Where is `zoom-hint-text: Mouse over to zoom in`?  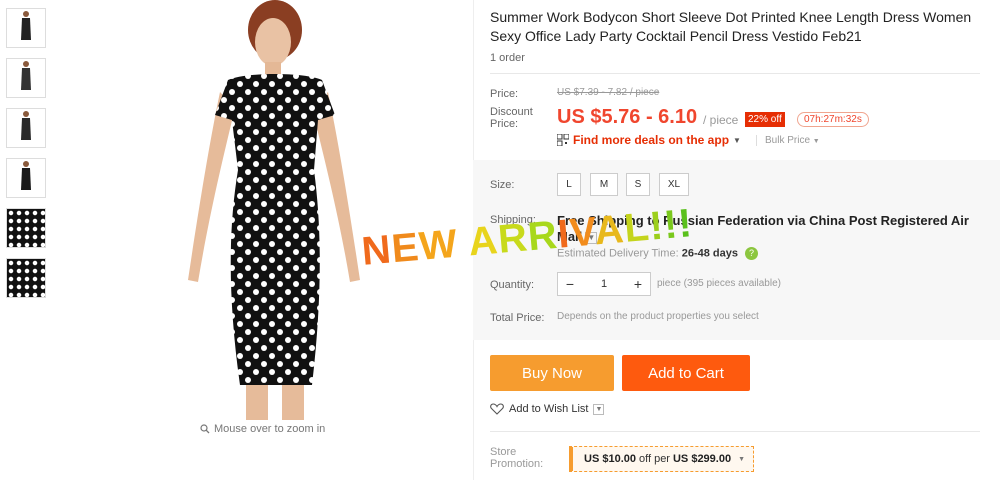
zoom-hint-text: Mouse over to zoom in is located at coordinates (270, 429).